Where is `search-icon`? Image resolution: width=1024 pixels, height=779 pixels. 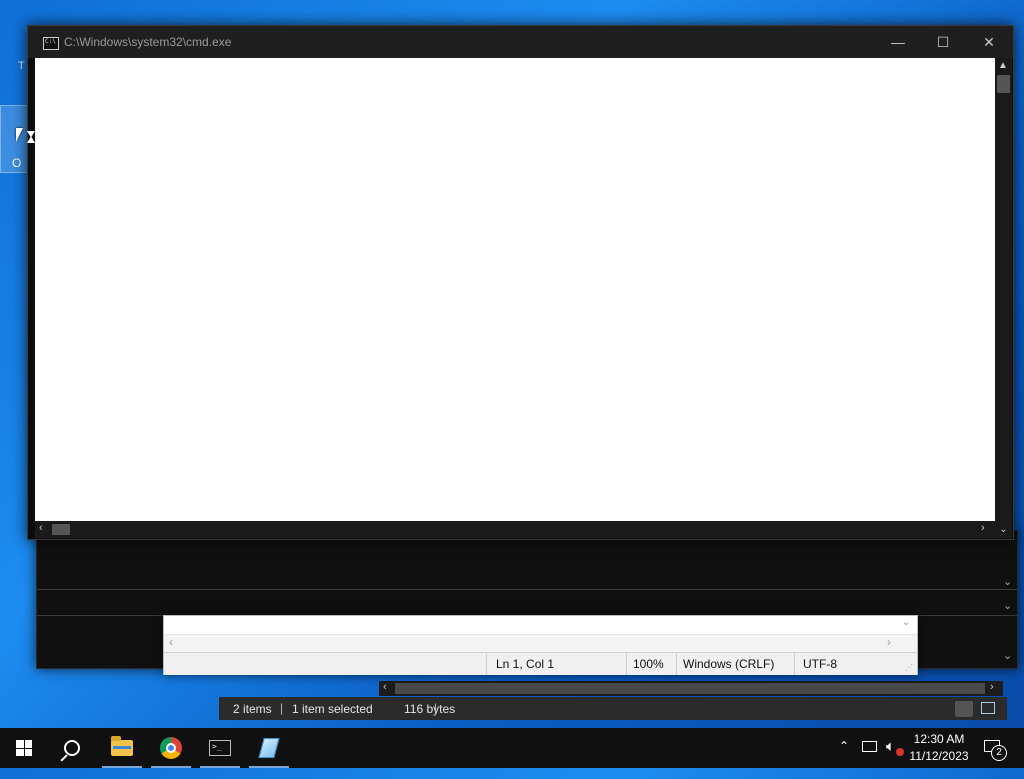
search-icon is located at coordinates (72, 748).